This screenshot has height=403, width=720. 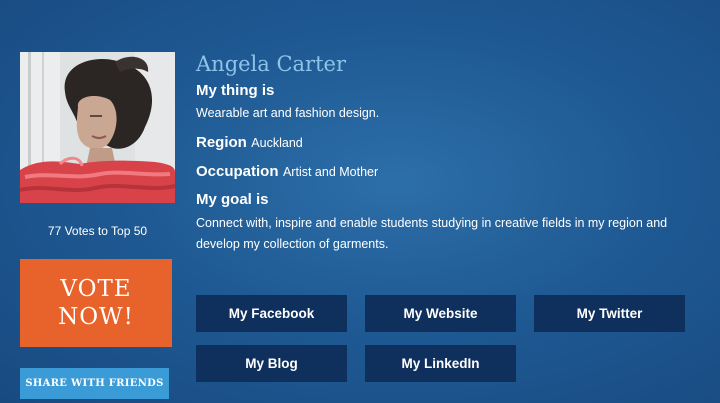 I want to click on region-label: Region, so click(x=221, y=142).